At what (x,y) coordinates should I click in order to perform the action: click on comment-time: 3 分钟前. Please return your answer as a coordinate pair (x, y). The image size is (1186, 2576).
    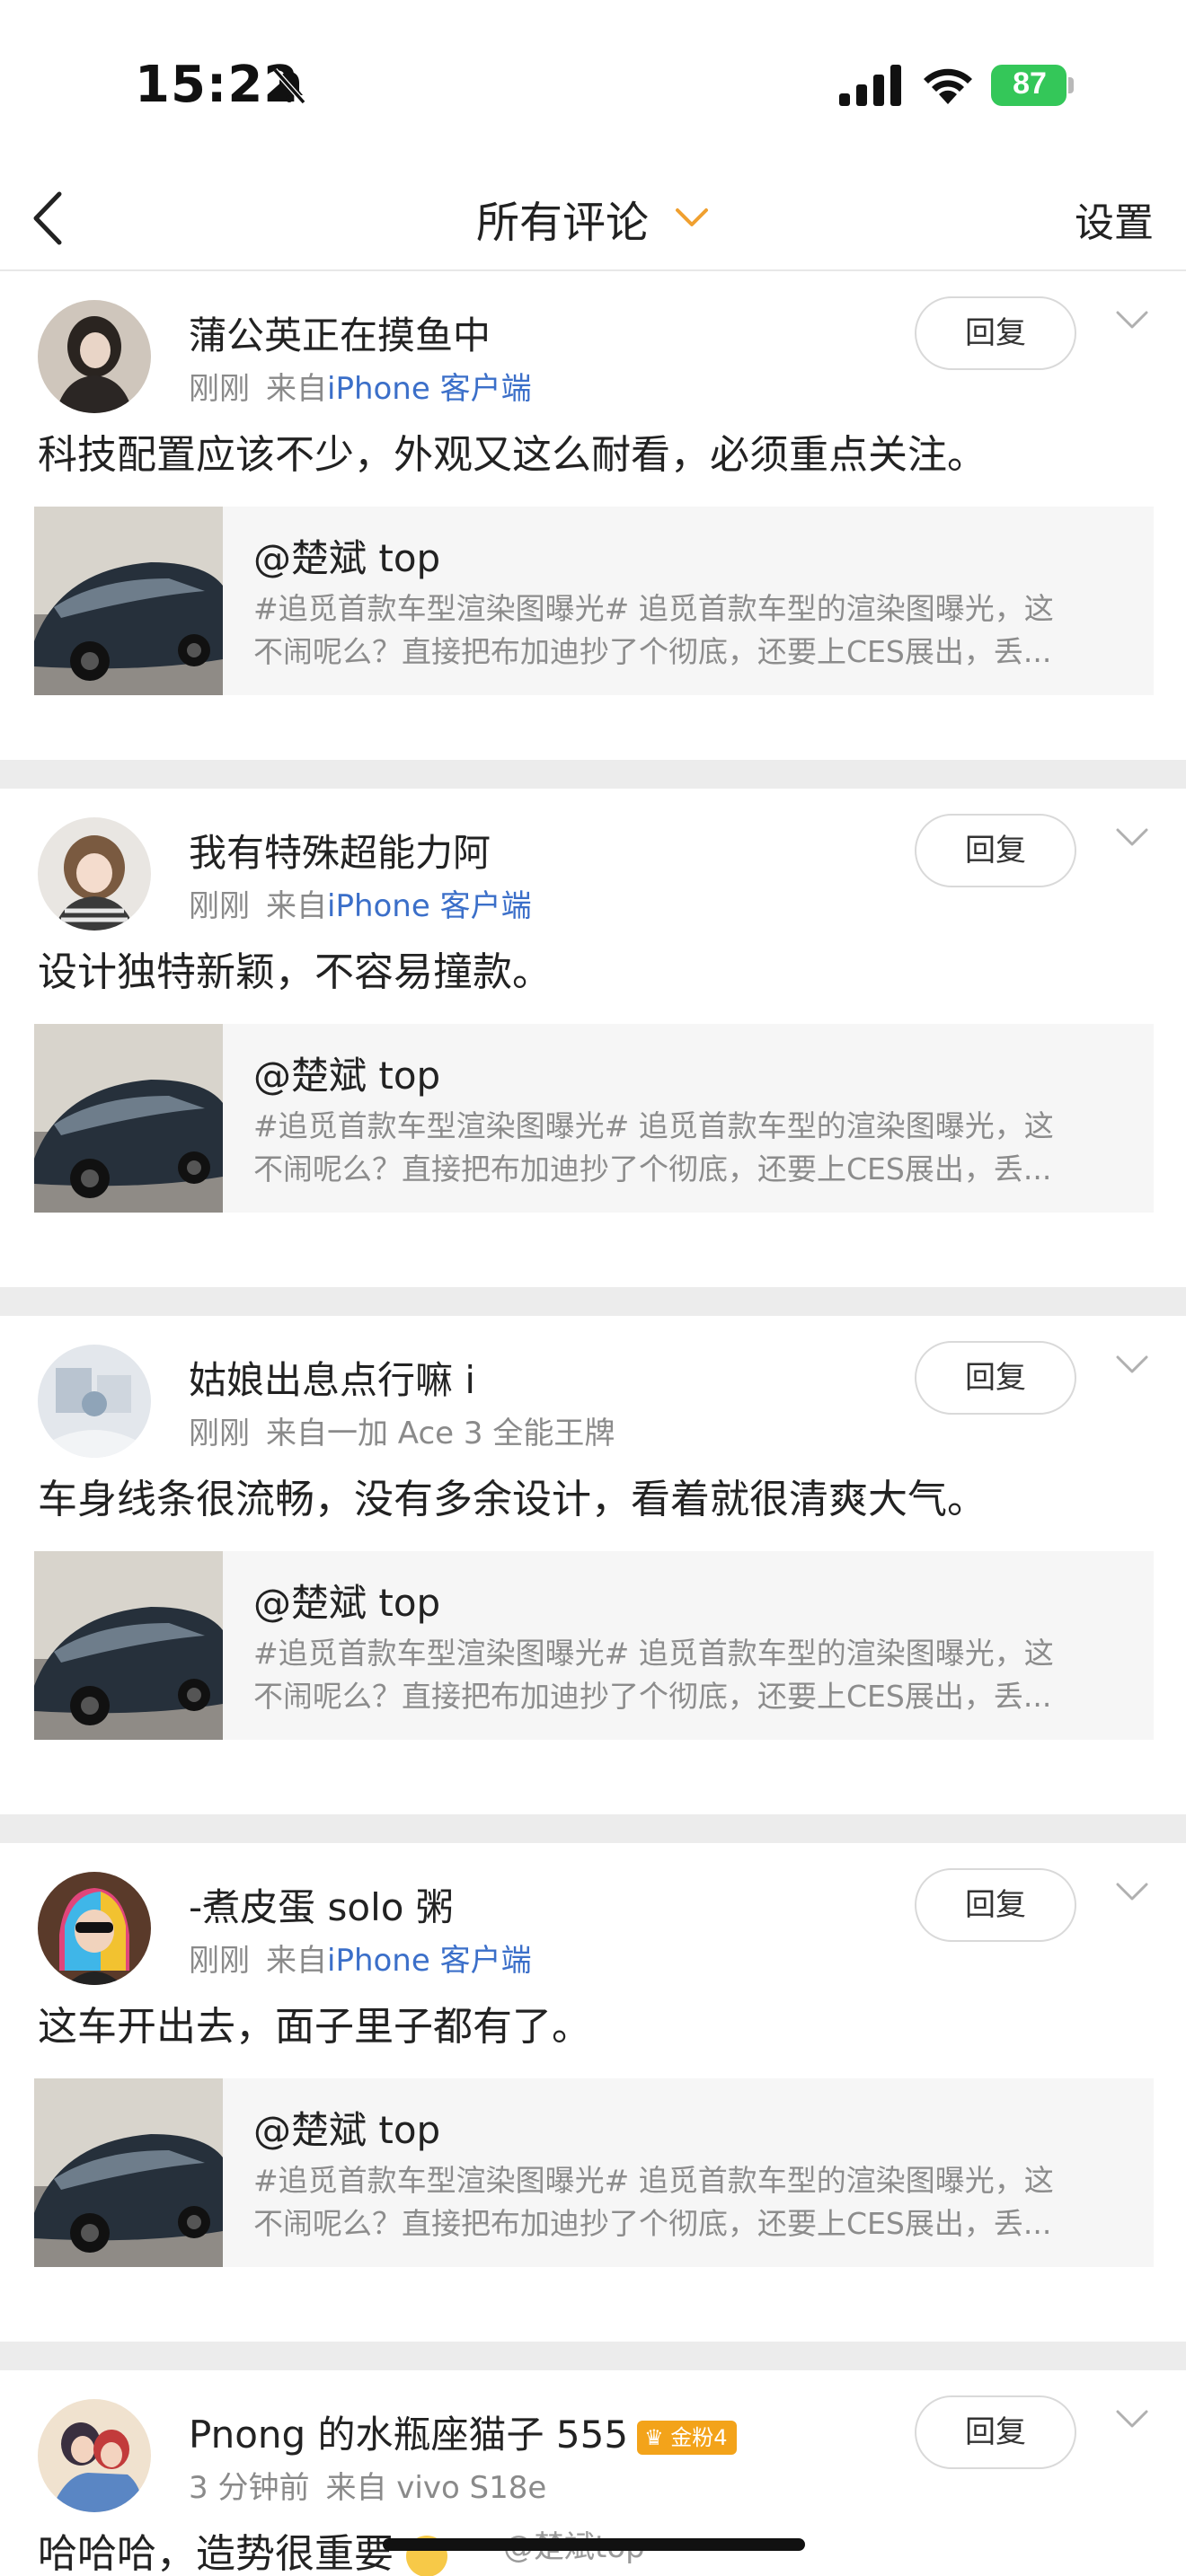
    Looking at the image, I should click on (249, 2488).